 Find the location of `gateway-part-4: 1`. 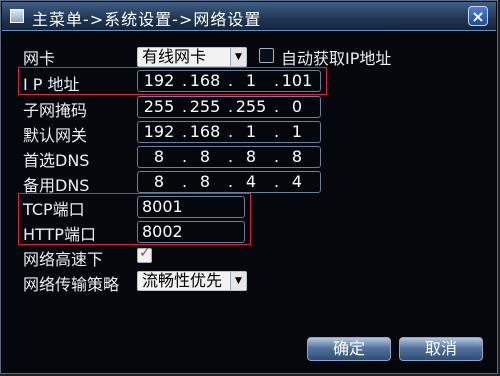

gateway-part-4: 1 is located at coordinates (297, 131).